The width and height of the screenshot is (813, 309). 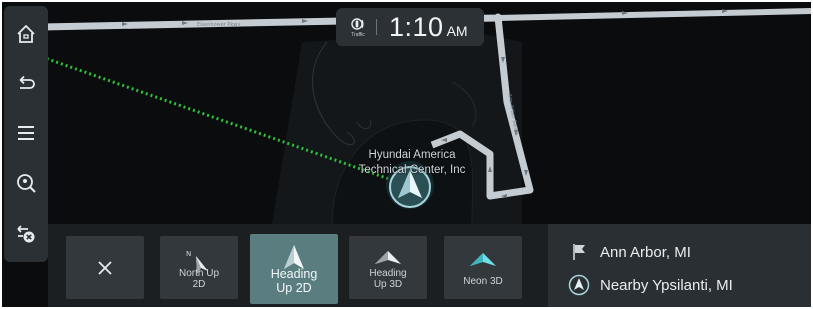 I want to click on label-line2: Up 3D, so click(x=388, y=284).